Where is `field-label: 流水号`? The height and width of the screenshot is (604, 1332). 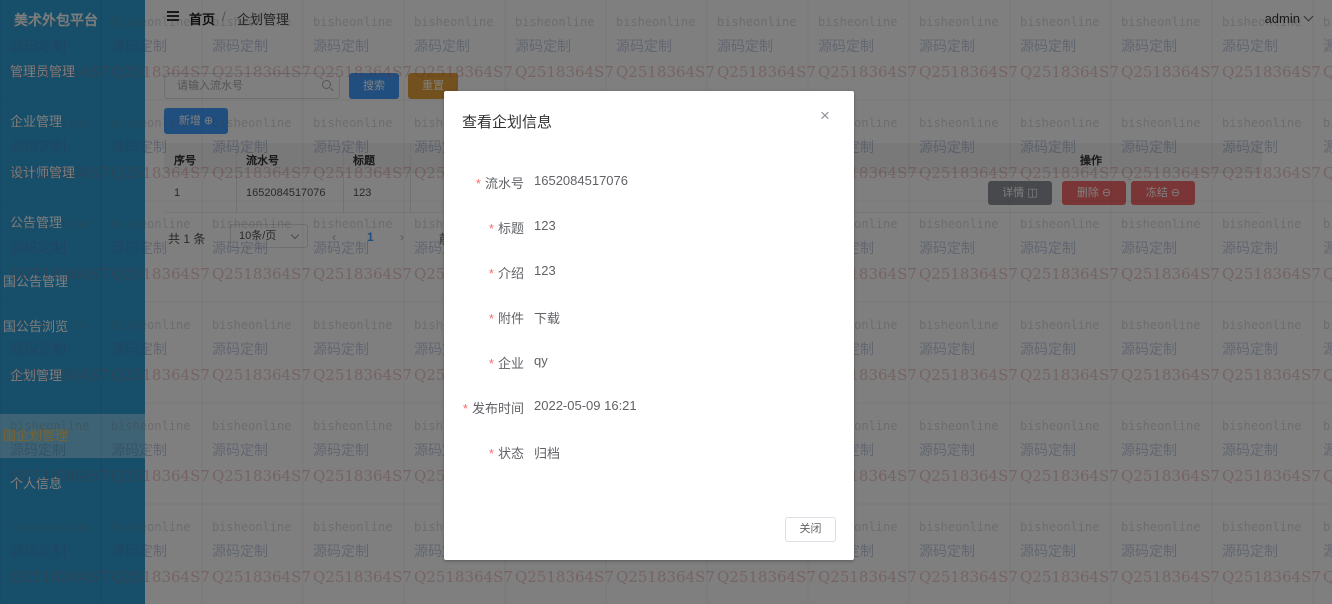
field-label: 流水号 is located at coordinates (500, 182).